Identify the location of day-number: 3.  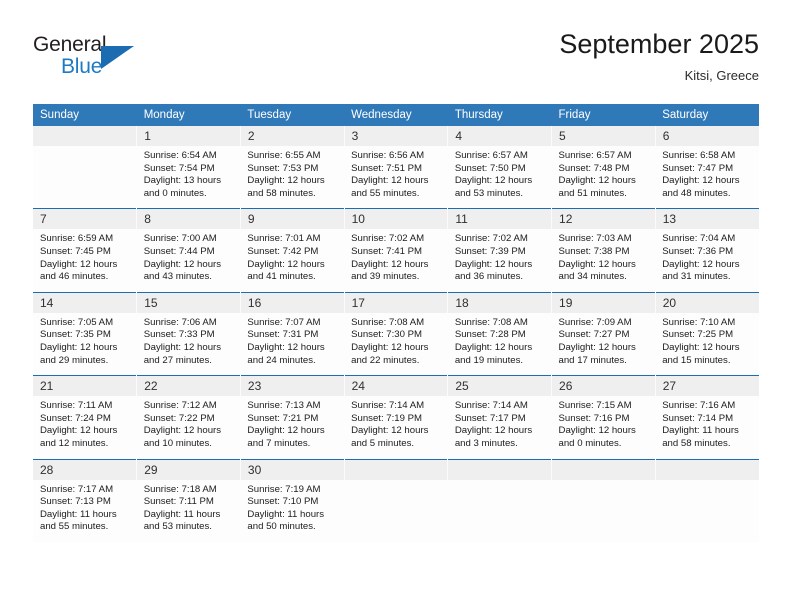
(396, 136).